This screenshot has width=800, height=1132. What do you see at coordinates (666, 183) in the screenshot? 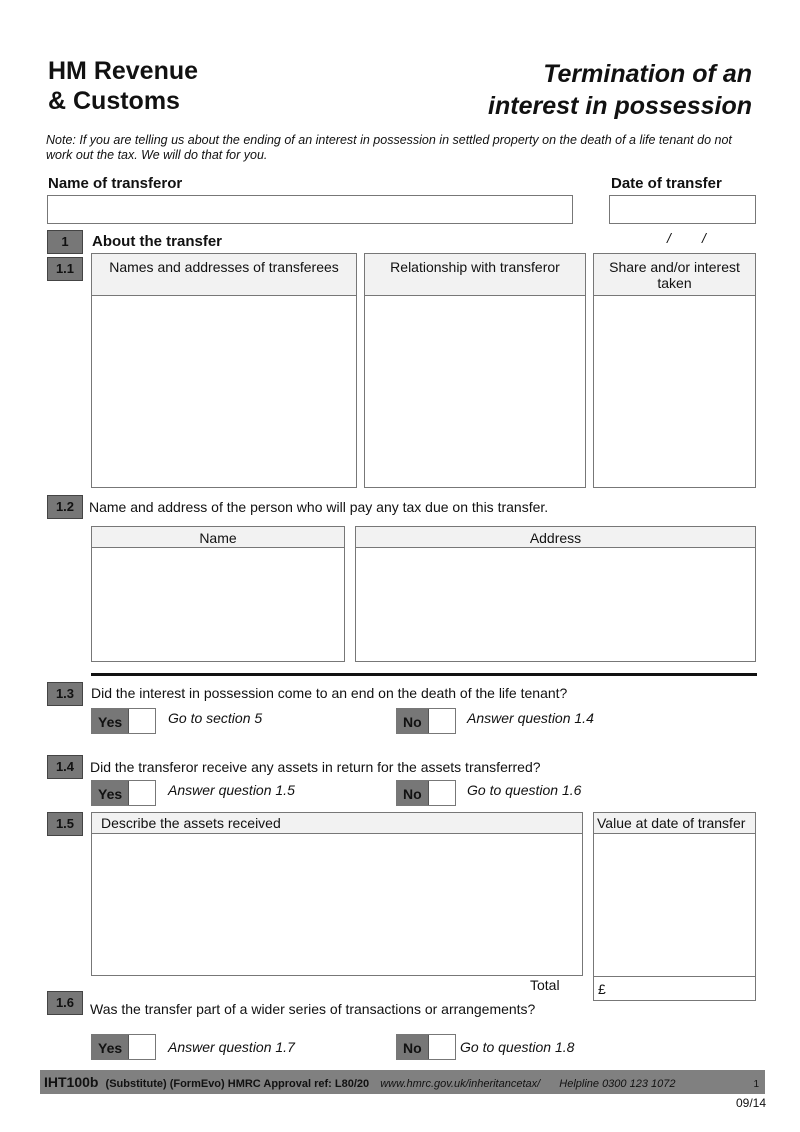
I see `date-of-transfer-label: Date of transfer` at bounding box center [666, 183].